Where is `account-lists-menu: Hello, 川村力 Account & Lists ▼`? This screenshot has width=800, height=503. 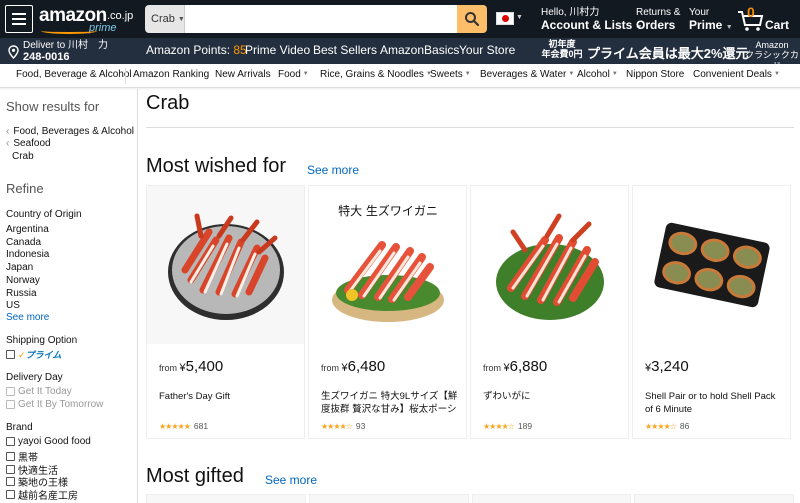
account-lists-menu: Hello, 川村力 Account & Lists ▼ is located at coordinates (592, 19).